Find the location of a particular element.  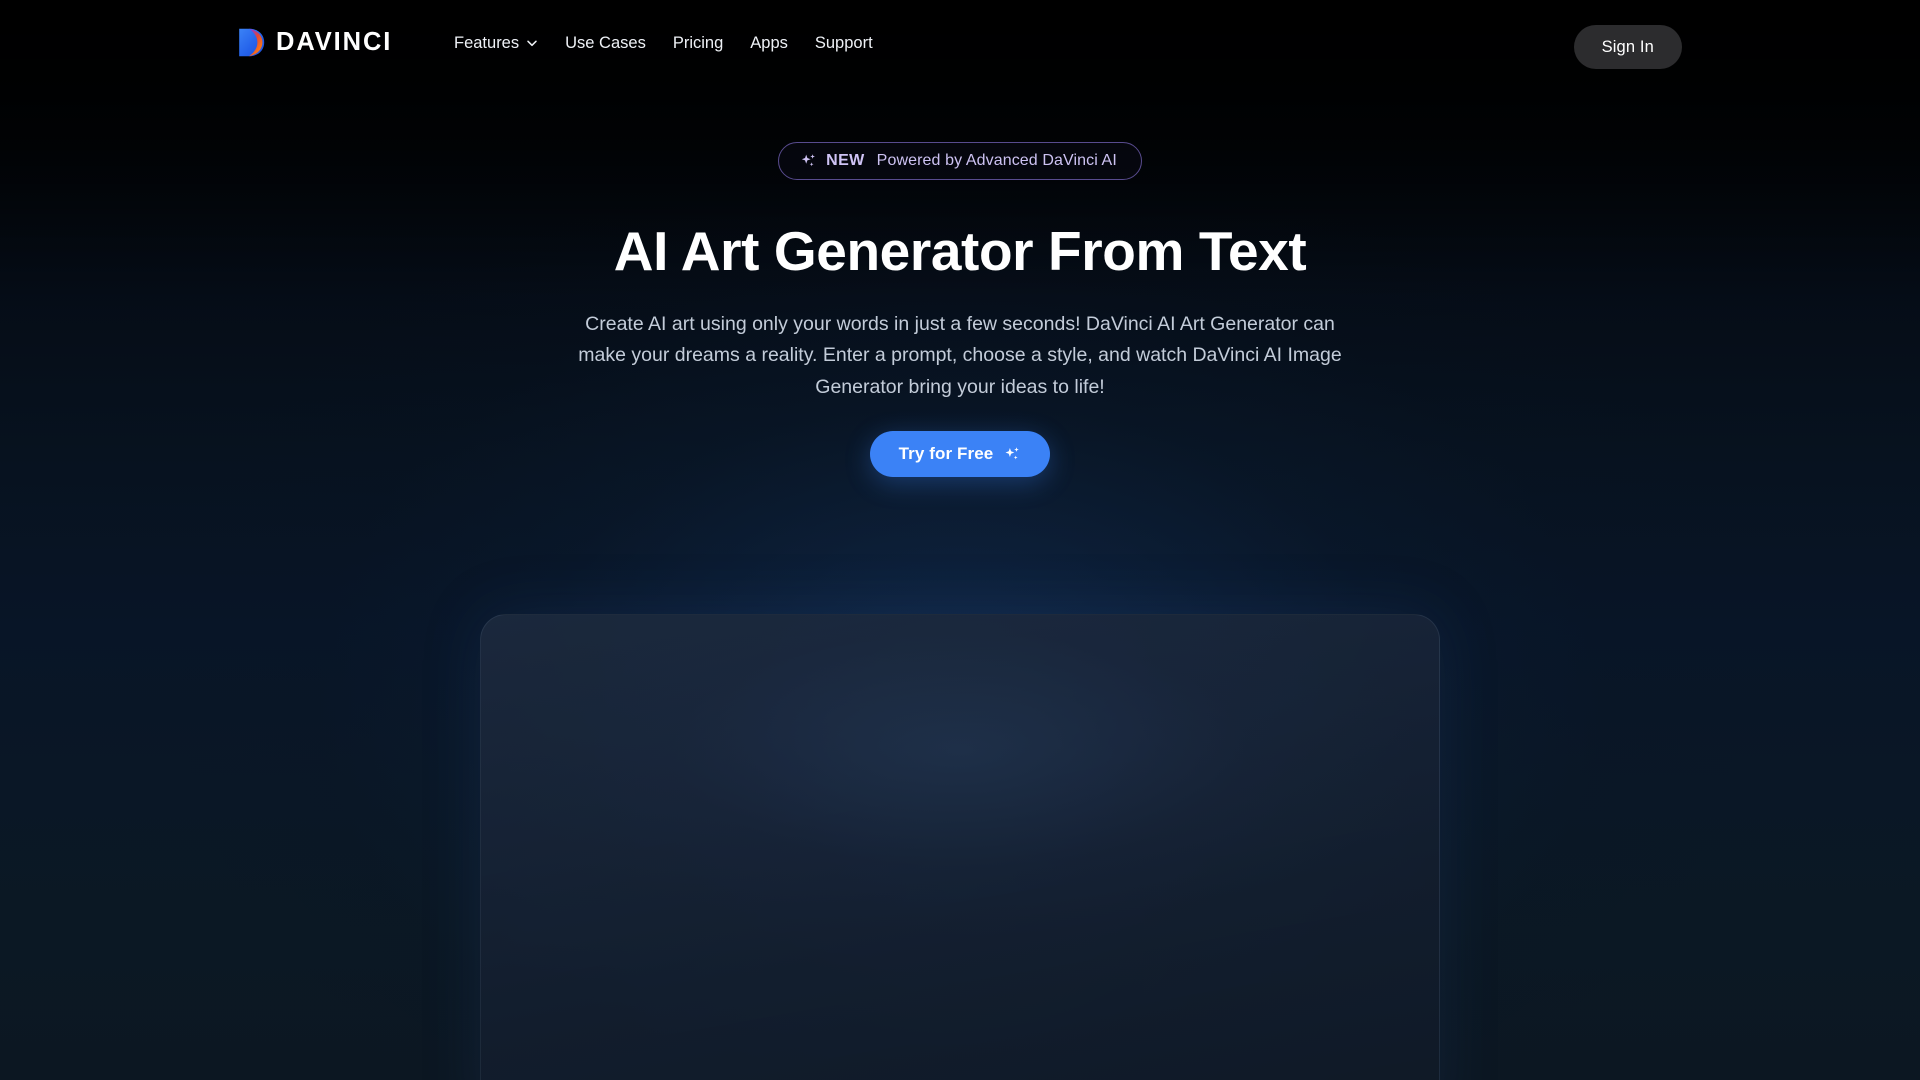

nav-item-use-cases-label: Use Cases is located at coordinates (605, 43).